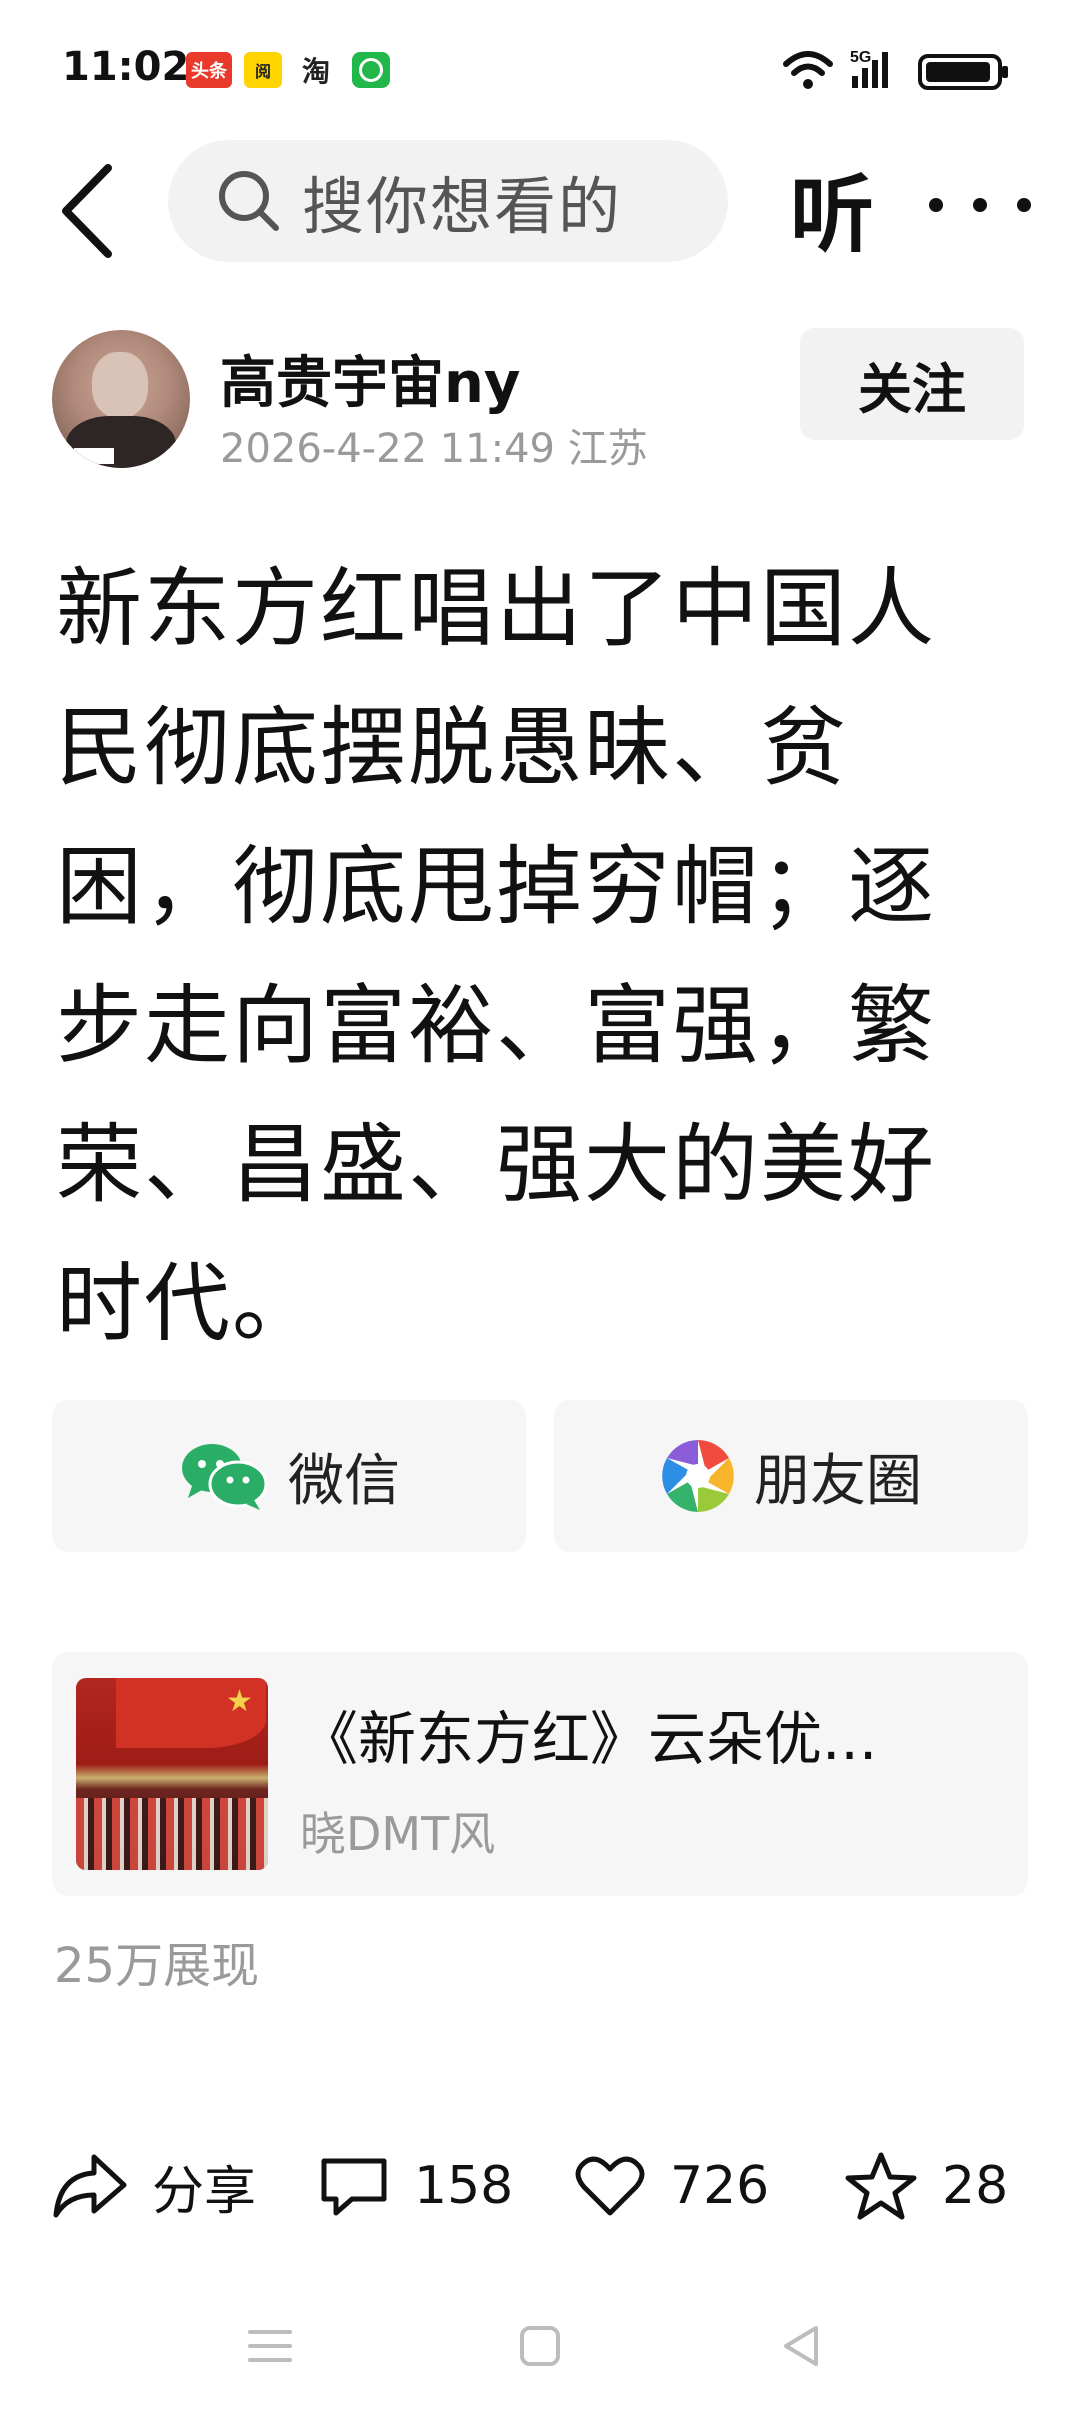 This screenshot has height=2412, width=1080. I want to click on article-line: 荣、昌盛、强大的美好, so click(496, 1165).